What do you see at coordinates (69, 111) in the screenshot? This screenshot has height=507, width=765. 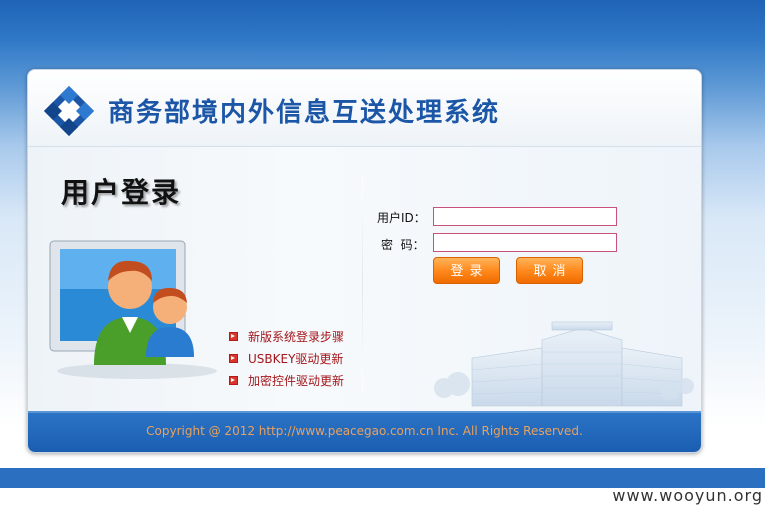 I see `logo-icon` at bounding box center [69, 111].